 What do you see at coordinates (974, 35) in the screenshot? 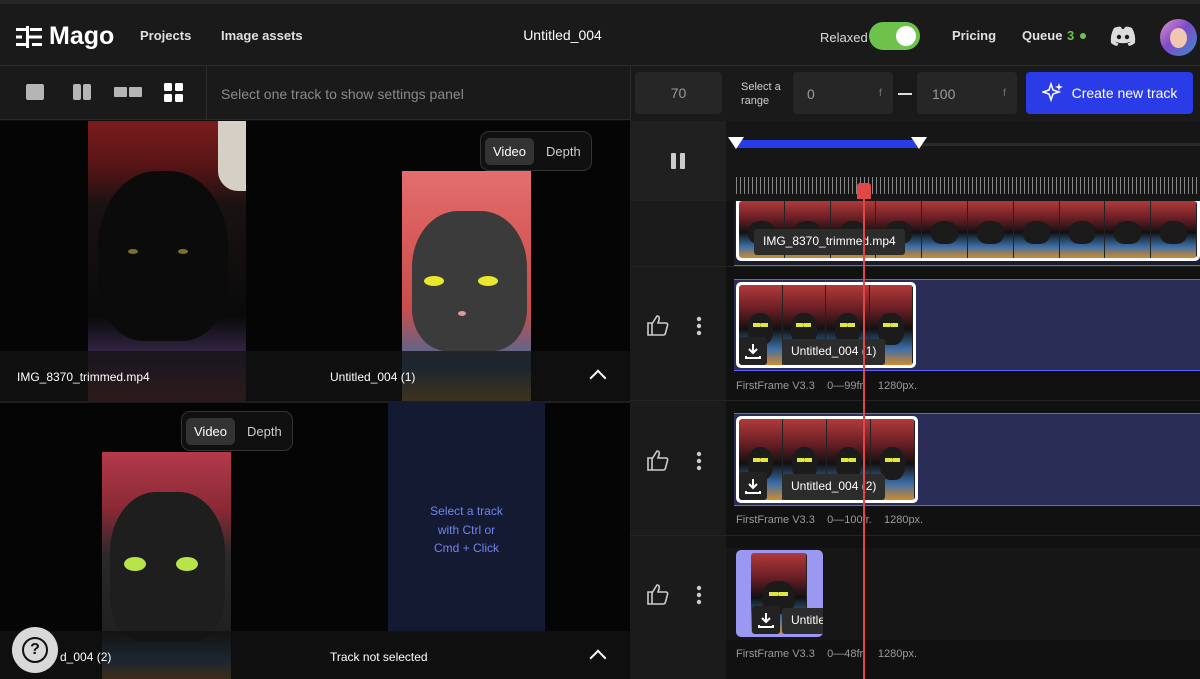
I see `pricing-link: Pricing` at bounding box center [974, 35].